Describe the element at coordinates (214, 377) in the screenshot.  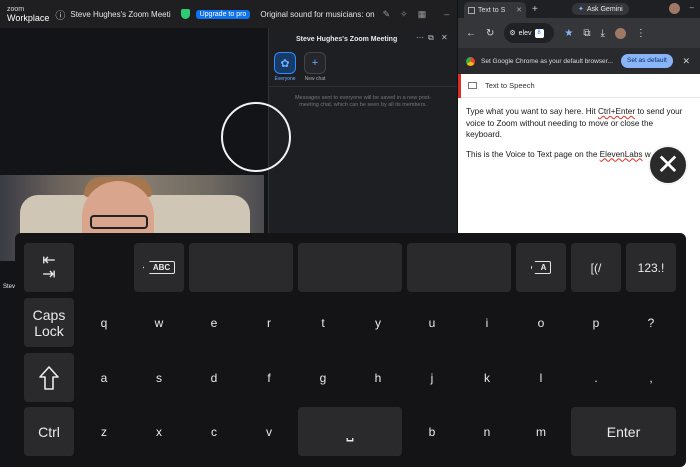
I see `key-d: d` at that location.